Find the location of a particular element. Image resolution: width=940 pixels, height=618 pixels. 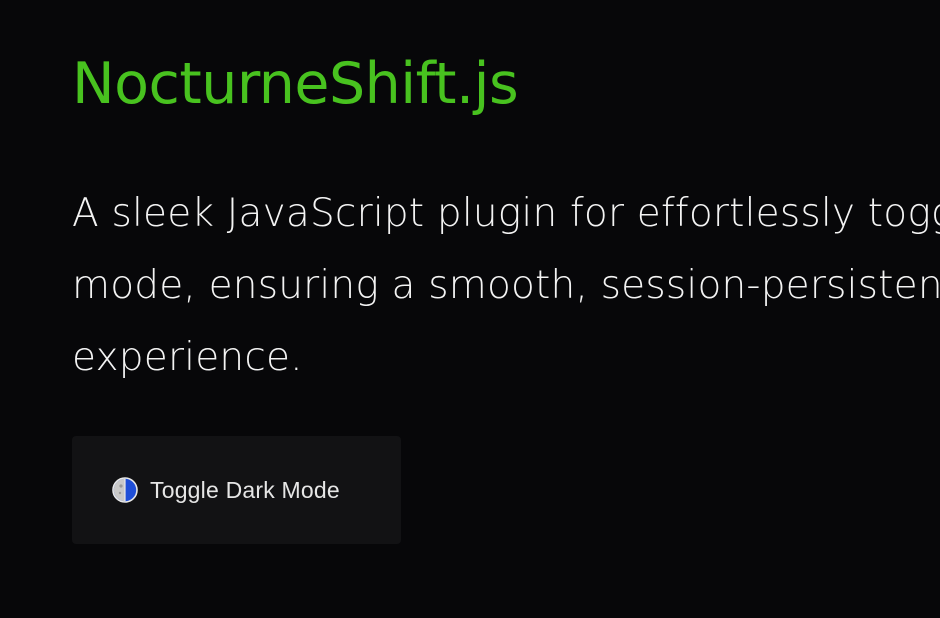

toggle-dark-mode-label: Toggle Dark Mode is located at coordinates (245, 489).